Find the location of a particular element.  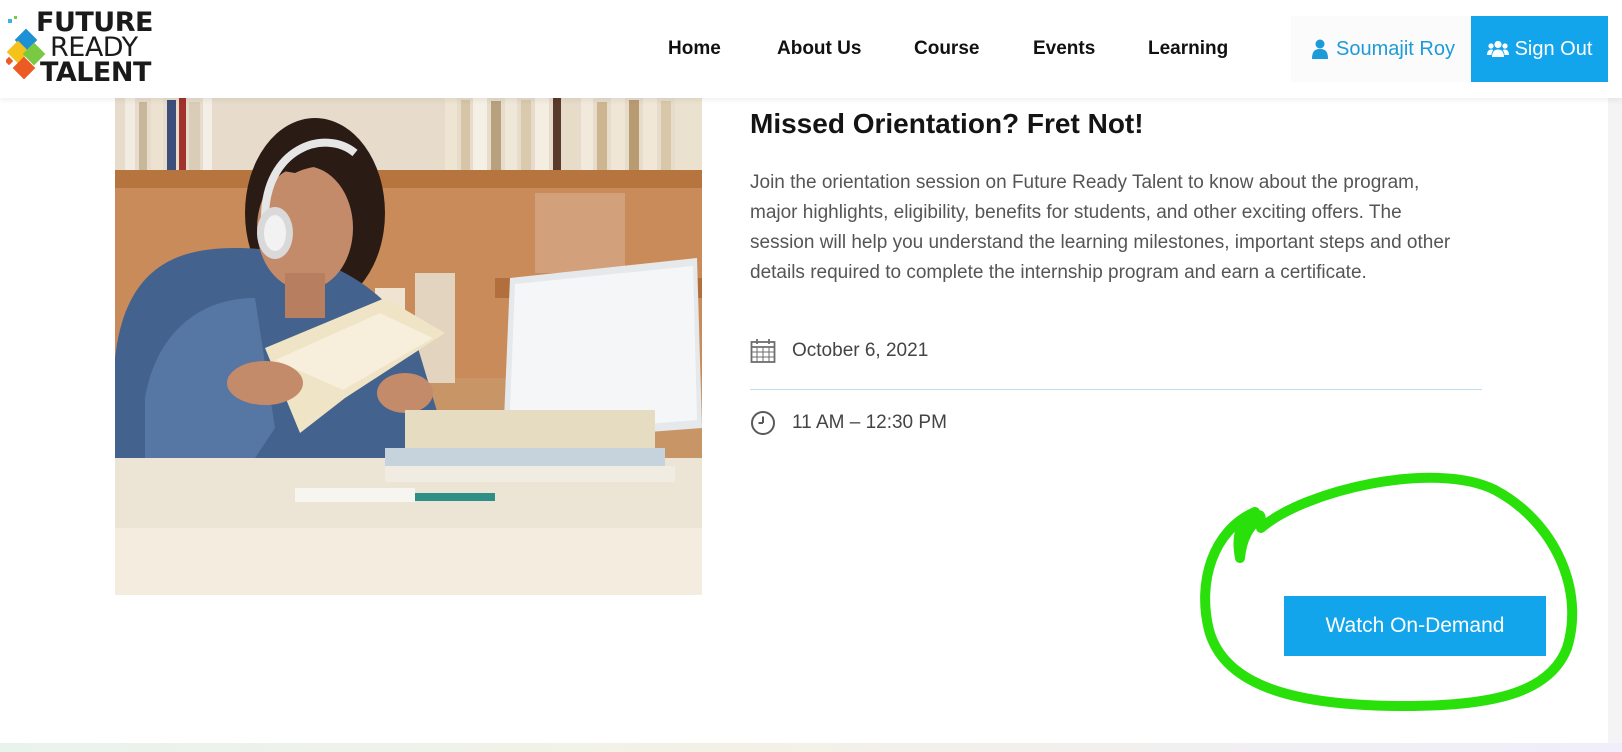

logo-line-3: TALENT is located at coordinates (95, 72).